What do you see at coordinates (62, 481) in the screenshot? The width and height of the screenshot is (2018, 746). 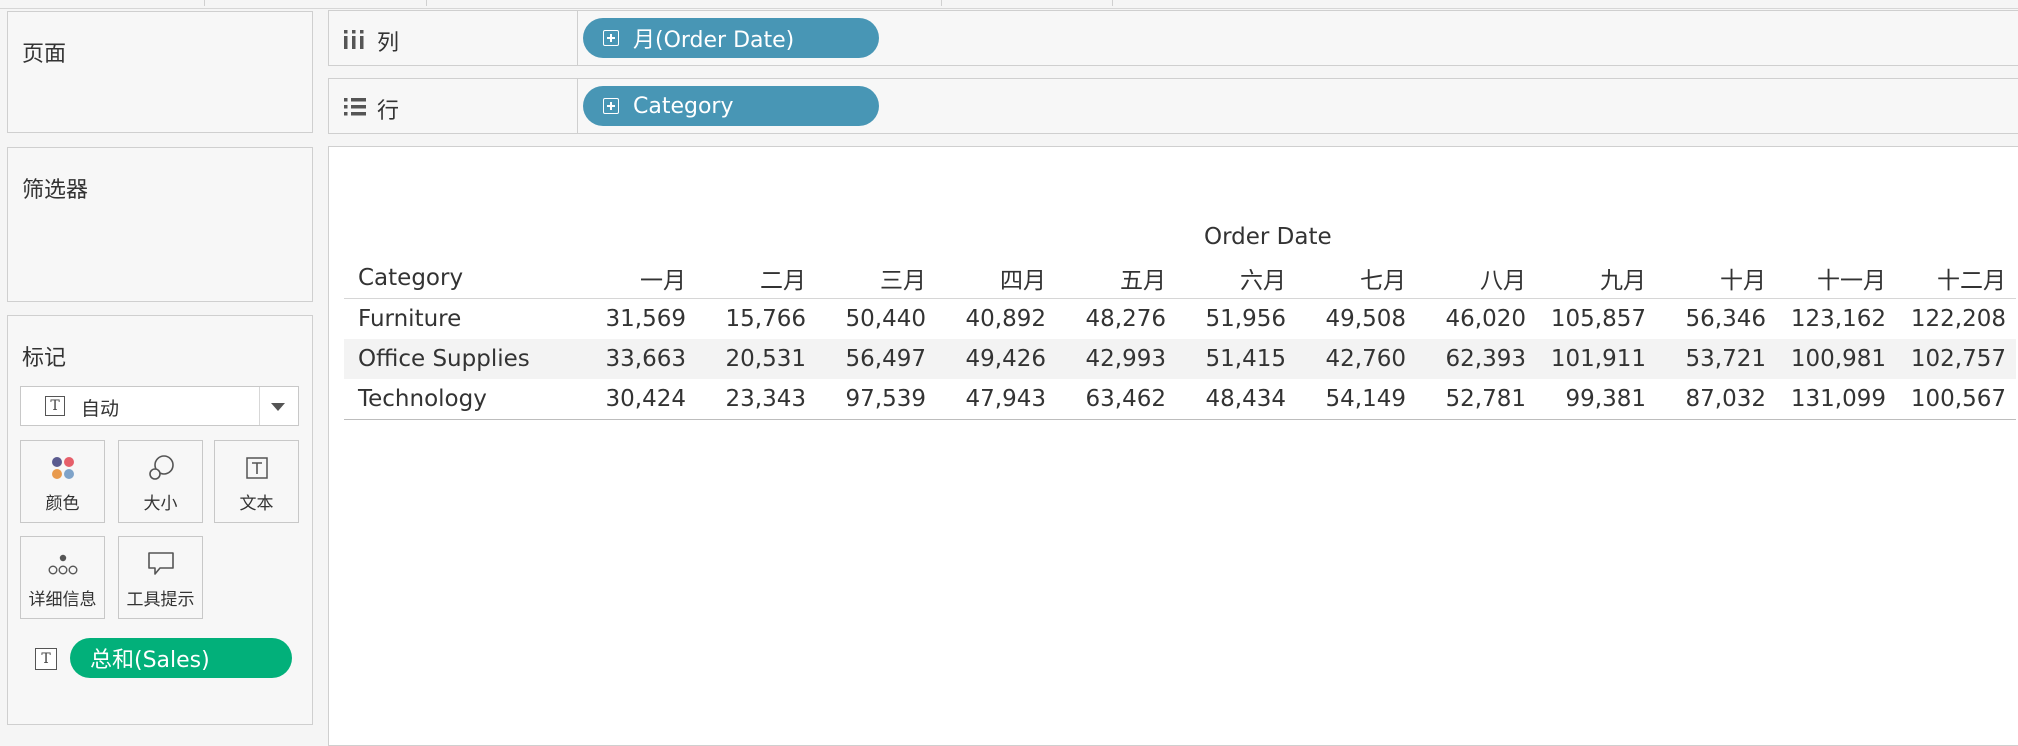 I see `color-button: 颜色` at bounding box center [62, 481].